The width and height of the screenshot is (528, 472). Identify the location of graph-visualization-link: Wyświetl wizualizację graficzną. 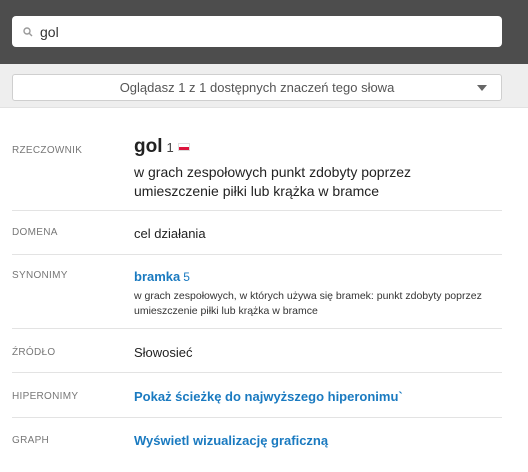
(231, 440).